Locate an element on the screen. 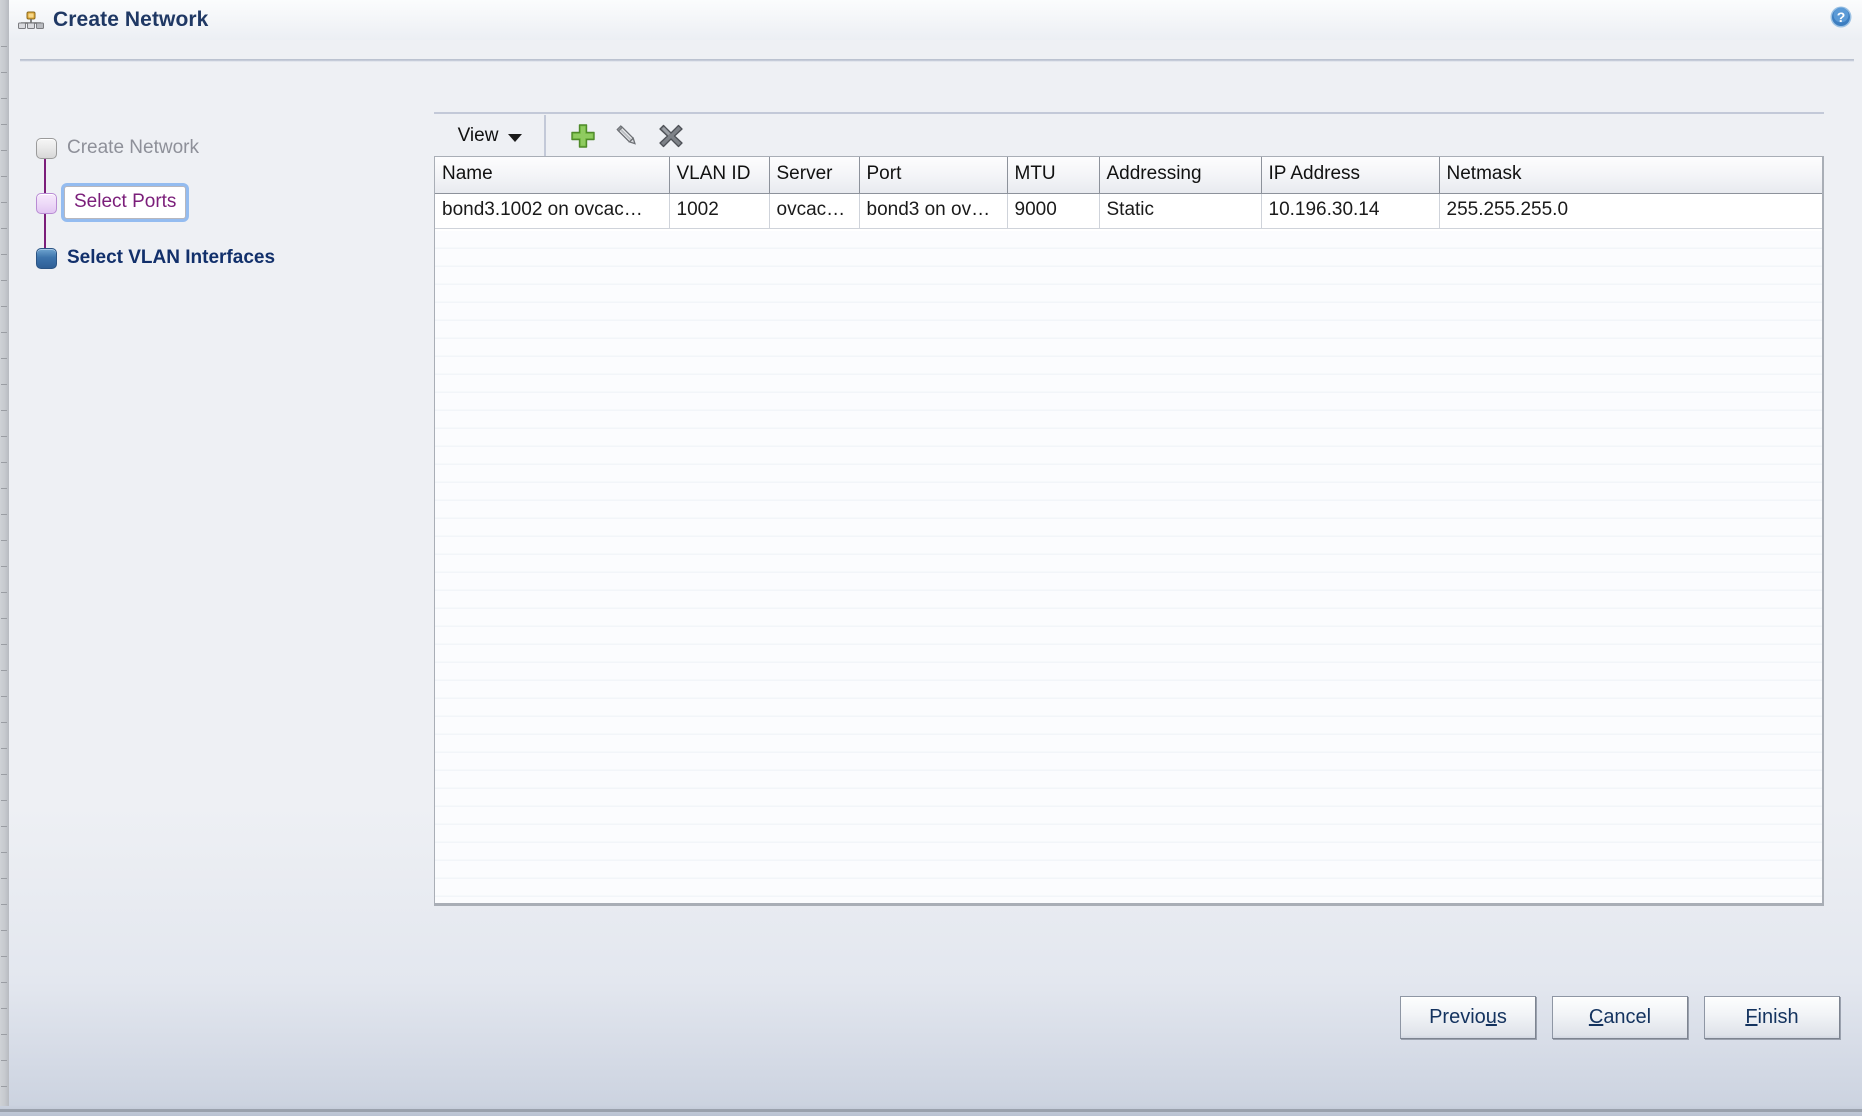 The width and height of the screenshot is (1862, 1116). table-toolbar: View is located at coordinates (560, 136).